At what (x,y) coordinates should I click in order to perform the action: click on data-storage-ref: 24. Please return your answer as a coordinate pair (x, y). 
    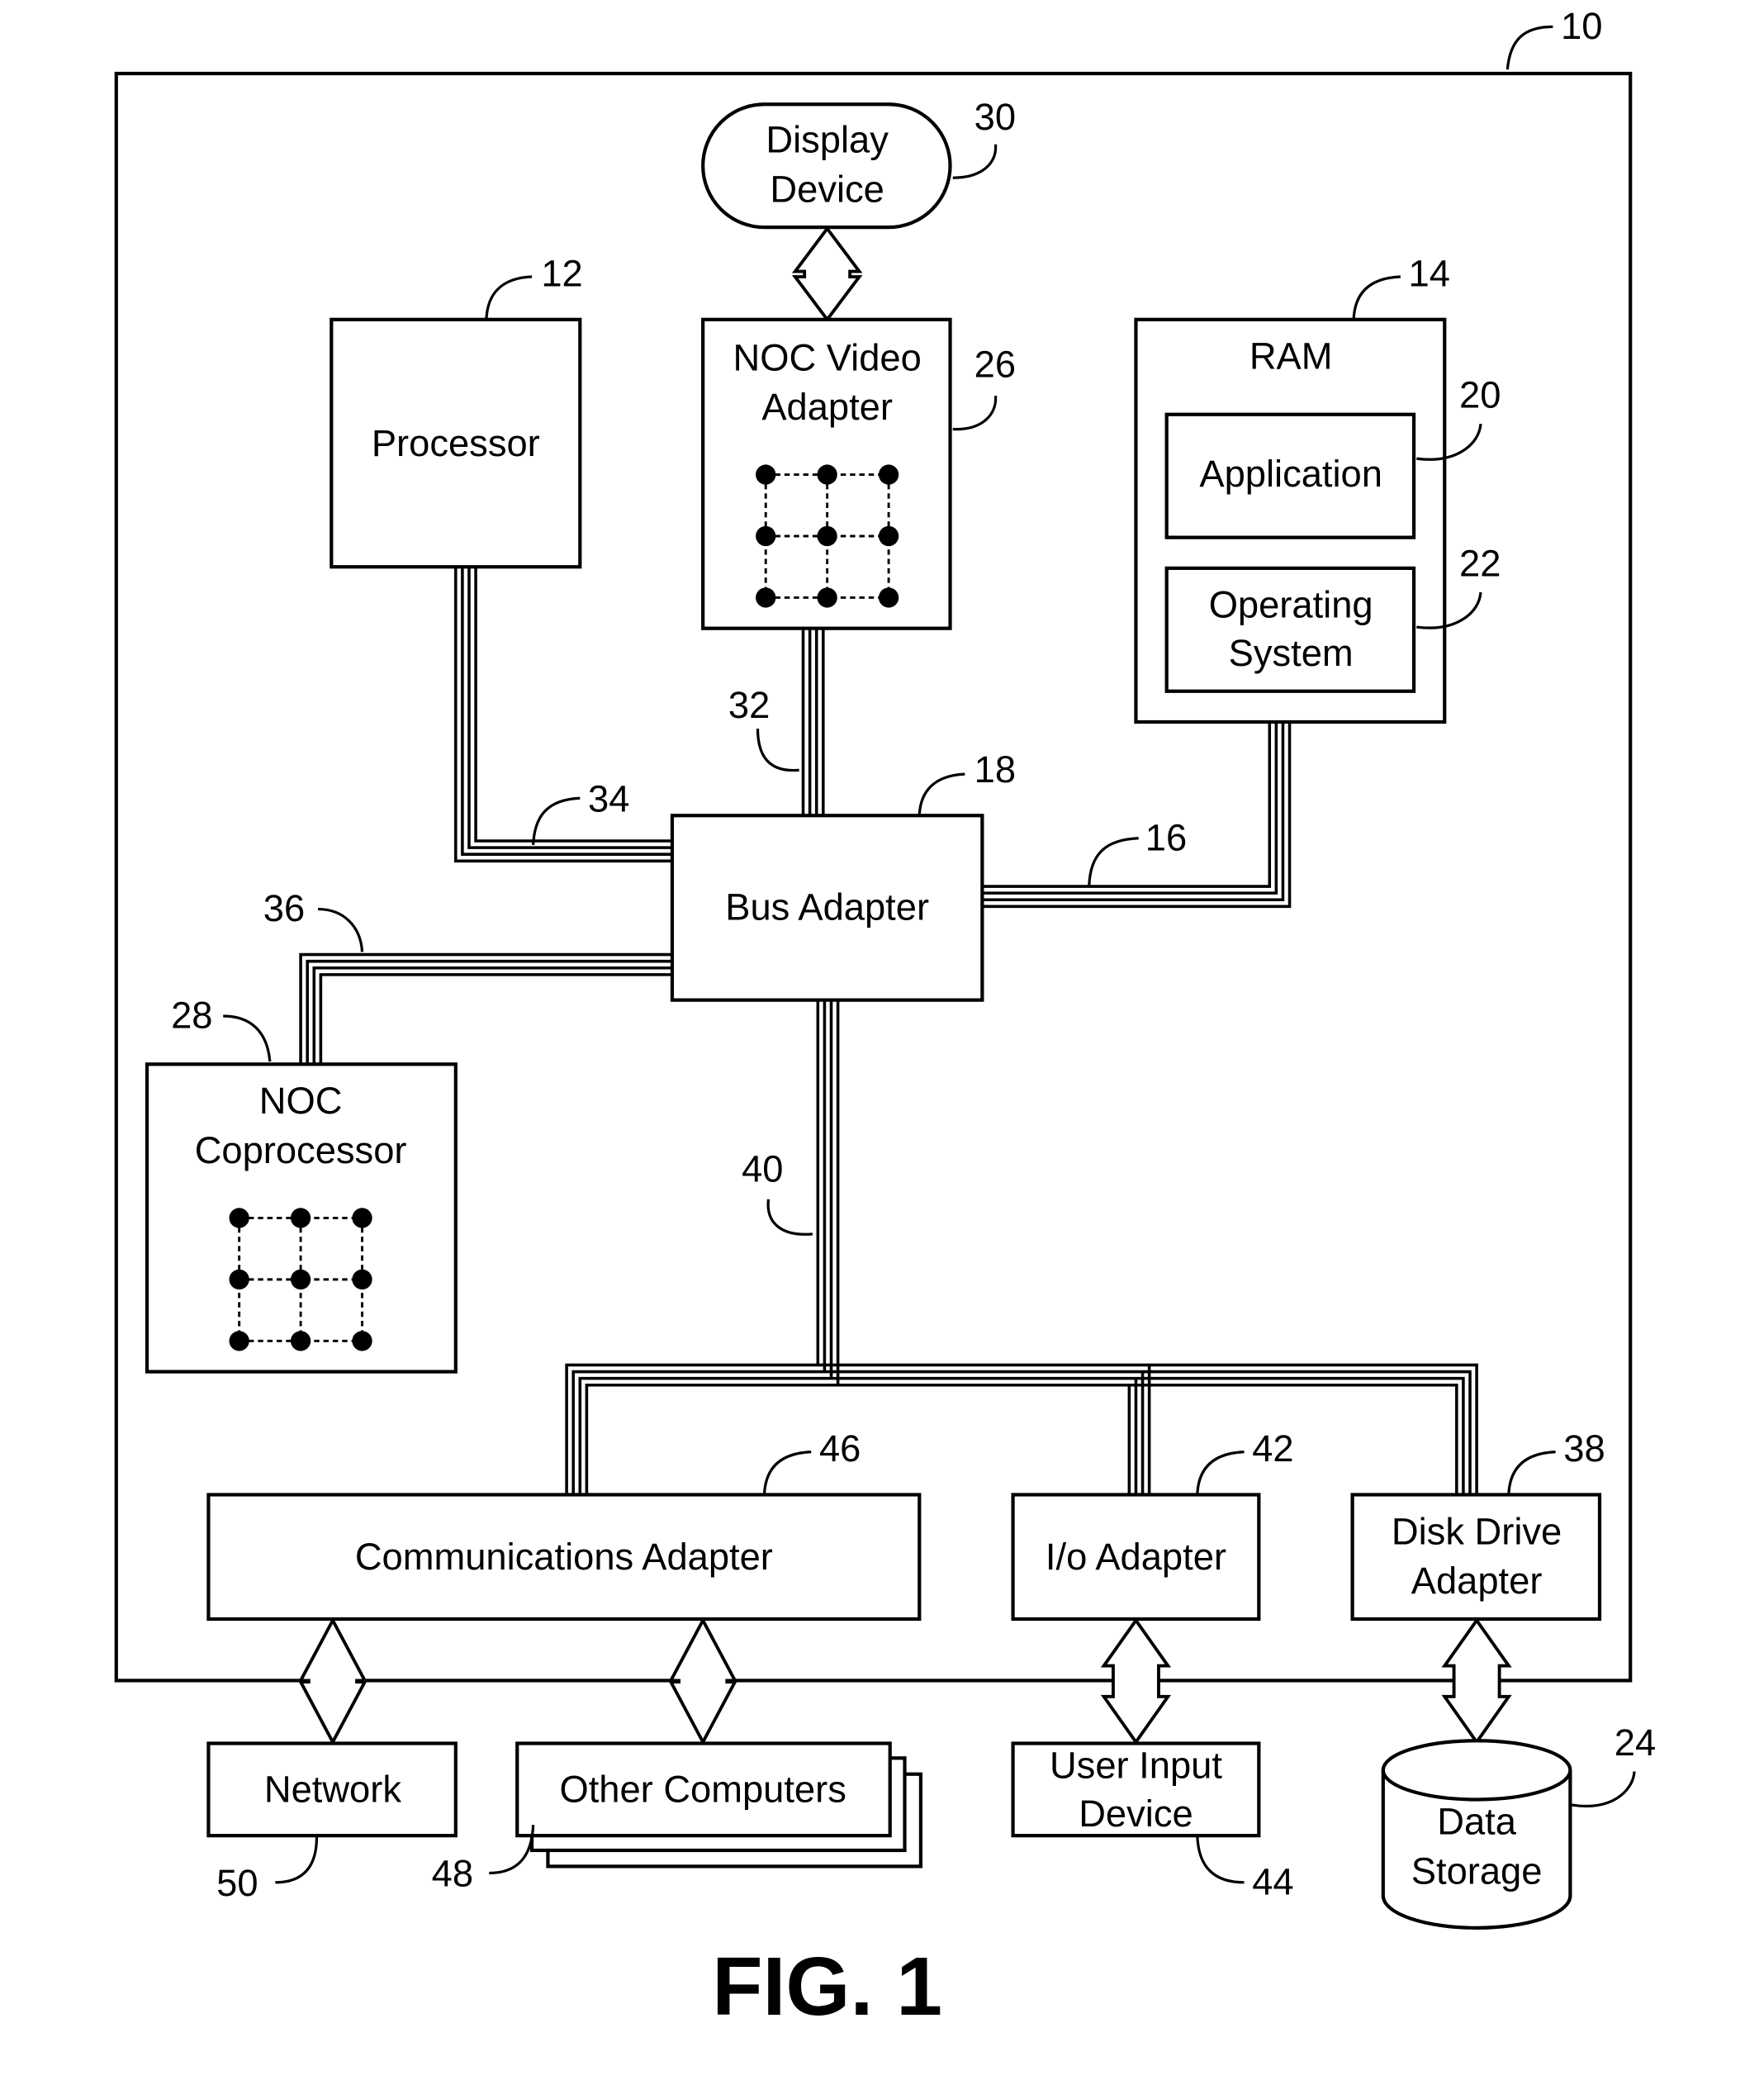
    Looking at the image, I should click on (1635, 1742).